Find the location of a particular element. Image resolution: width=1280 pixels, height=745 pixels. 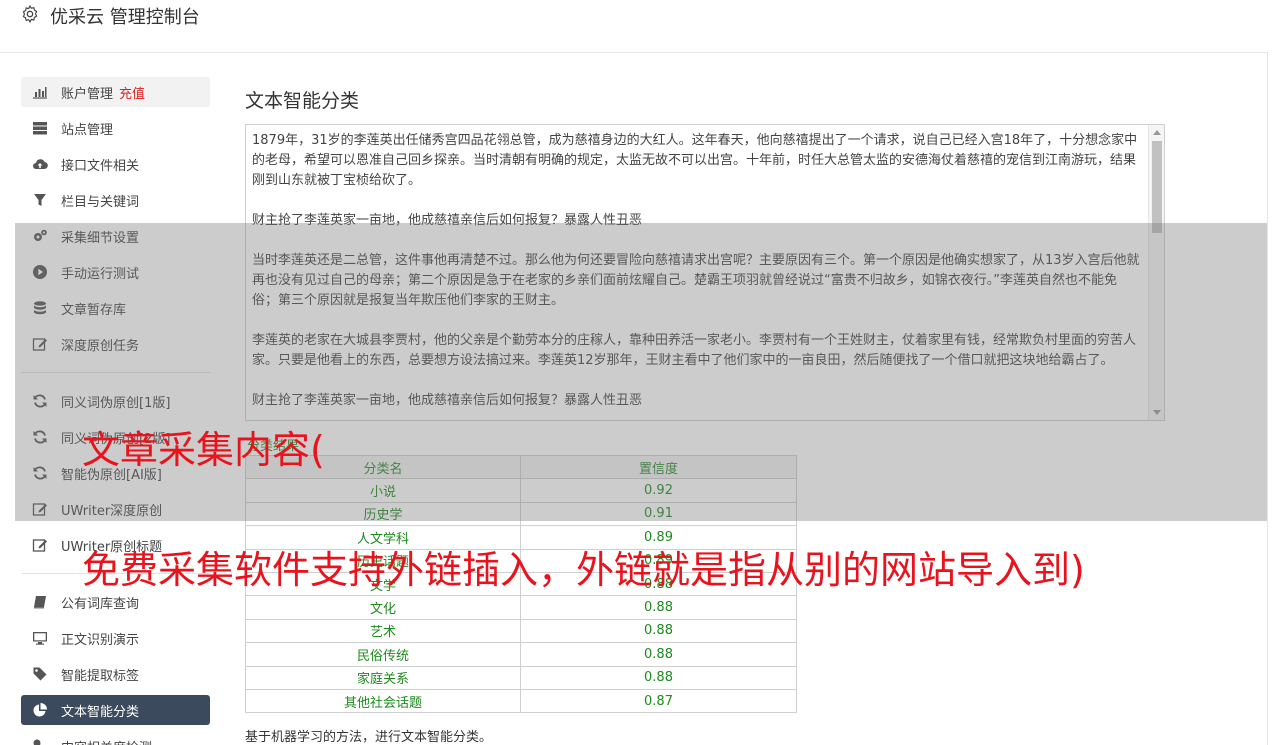

category-cell: 文化 is located at coordinates (383, 607).